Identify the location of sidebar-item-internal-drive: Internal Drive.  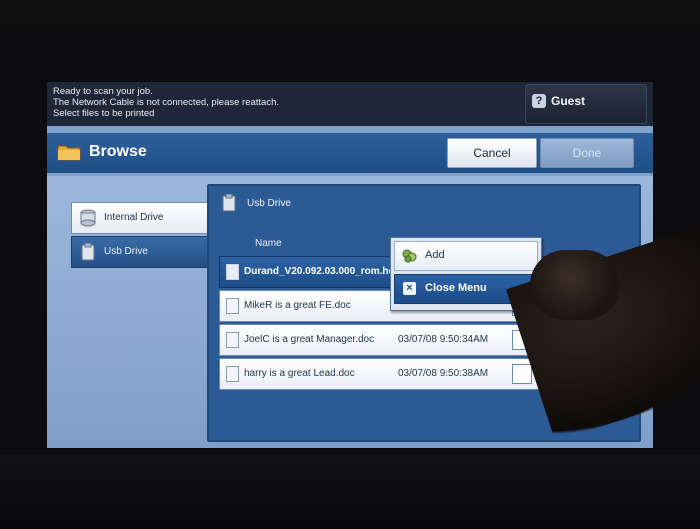
(141, 218).